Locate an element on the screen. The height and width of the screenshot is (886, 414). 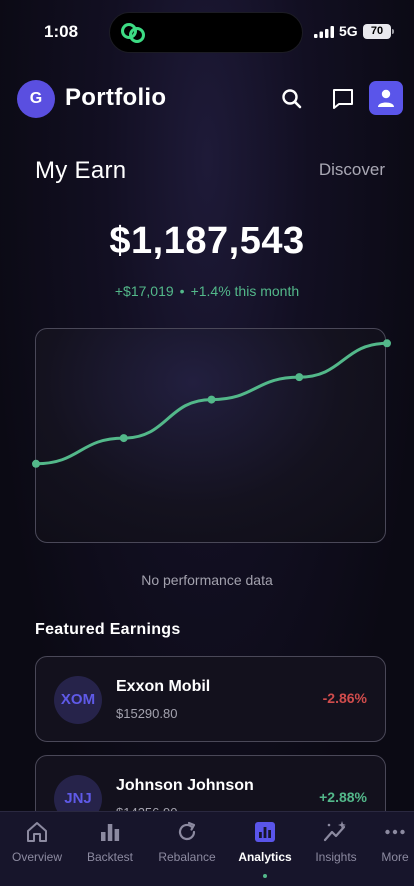
status-time: 1:08 is located at coordinates (61, 31).